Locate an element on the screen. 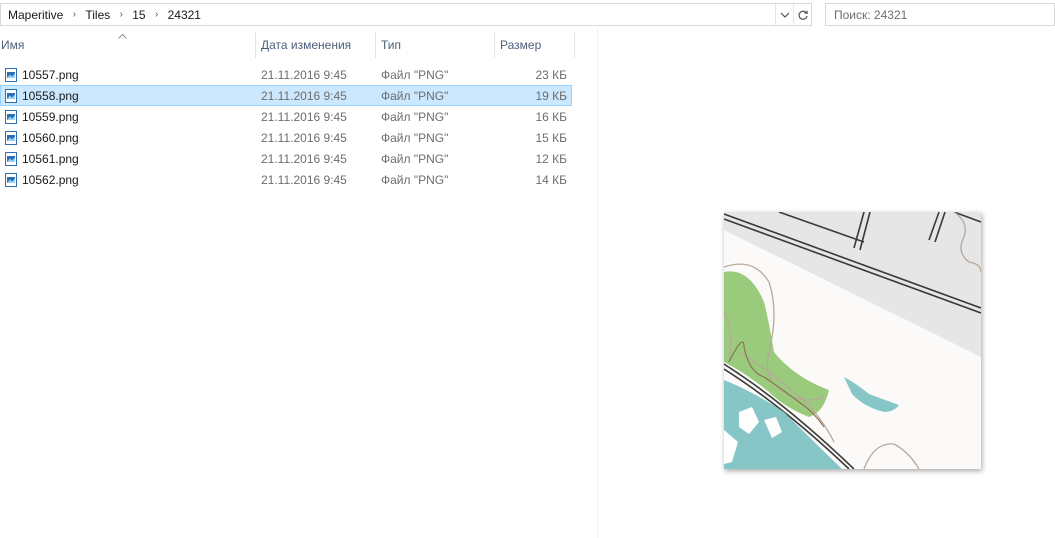 The width and height of the screenshot is (1055, 538). file-size: 23 КБ is located at coordinates (551, 74).